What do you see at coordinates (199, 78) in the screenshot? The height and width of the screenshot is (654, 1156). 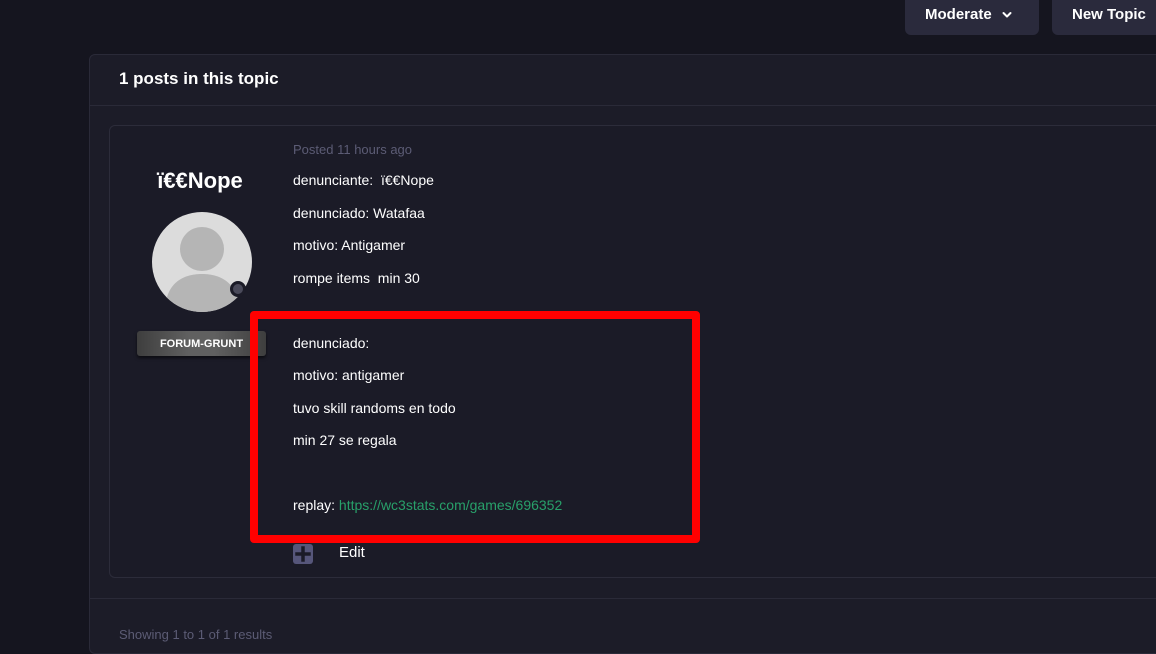 I see `posts-count-title: 1 posts in this topic` at bounding box center [199, 78].